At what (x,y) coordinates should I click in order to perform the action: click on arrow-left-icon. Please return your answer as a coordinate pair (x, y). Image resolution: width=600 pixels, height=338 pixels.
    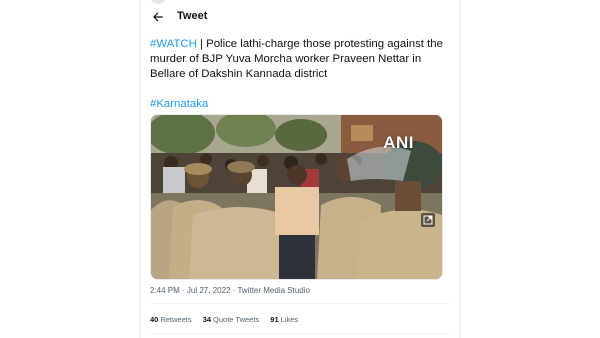
    Looking at the image, I should click on (158, 17).